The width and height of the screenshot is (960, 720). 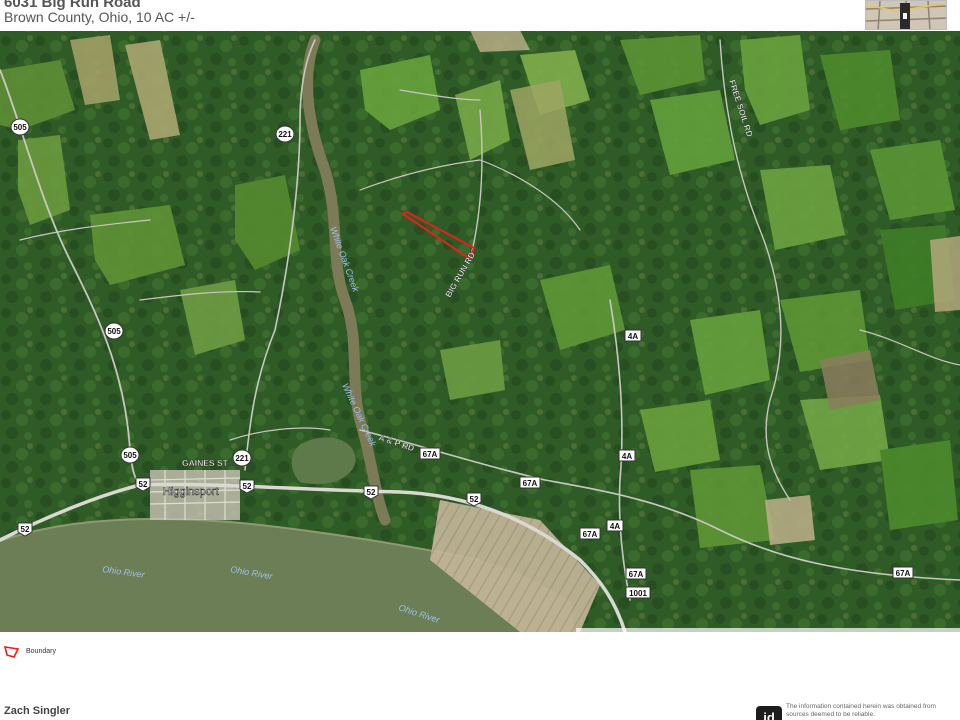 What do you see at coordinates (37, 711) in the screenshot?
I see `agent-name: Zach Singler` at bounding box center [37, 711].